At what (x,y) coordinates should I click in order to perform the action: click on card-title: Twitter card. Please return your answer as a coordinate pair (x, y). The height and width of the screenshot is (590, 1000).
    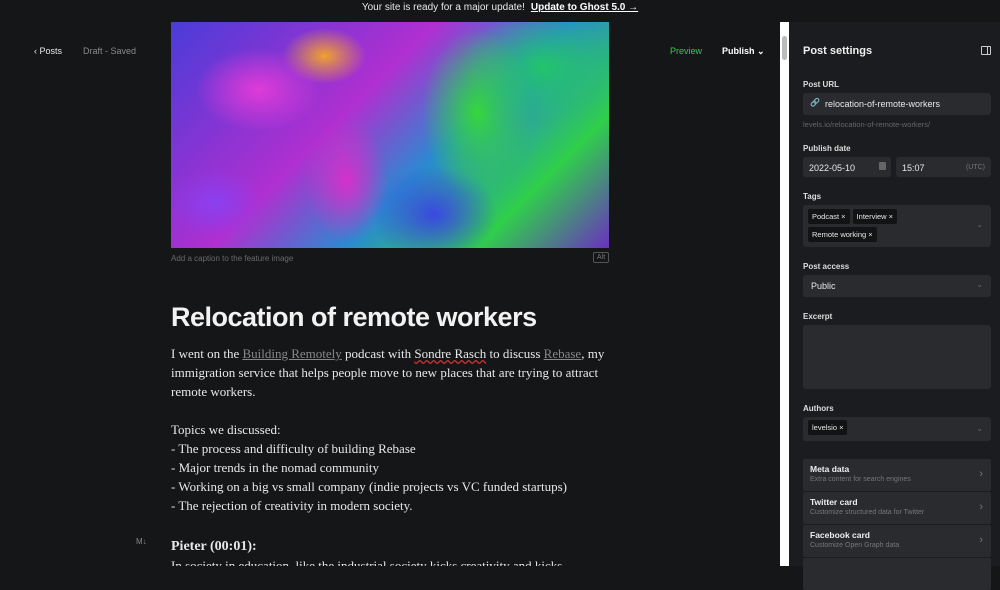
    Looking at the image, I should click on (834, 502).